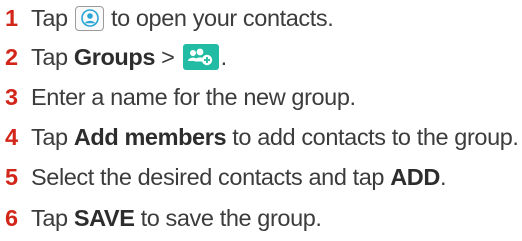 Image resolution: width=522 pixels, height=241 pixels. I want to click on step-text: >, so click(168, 56).